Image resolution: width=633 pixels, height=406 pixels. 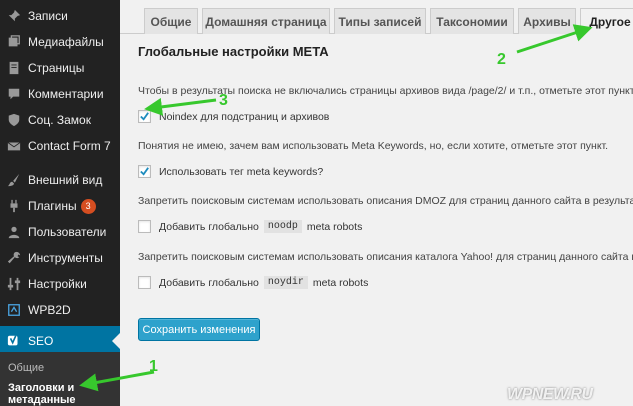 I want to click on tab-other: Другое, so click(x=606, y=21).